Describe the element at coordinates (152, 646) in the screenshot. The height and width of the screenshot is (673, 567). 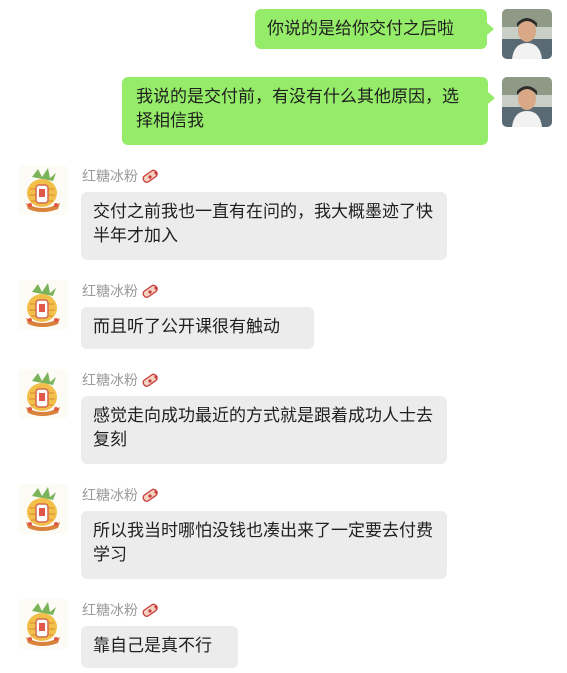
I see `message-text: 靠自己是真不行` at that location.